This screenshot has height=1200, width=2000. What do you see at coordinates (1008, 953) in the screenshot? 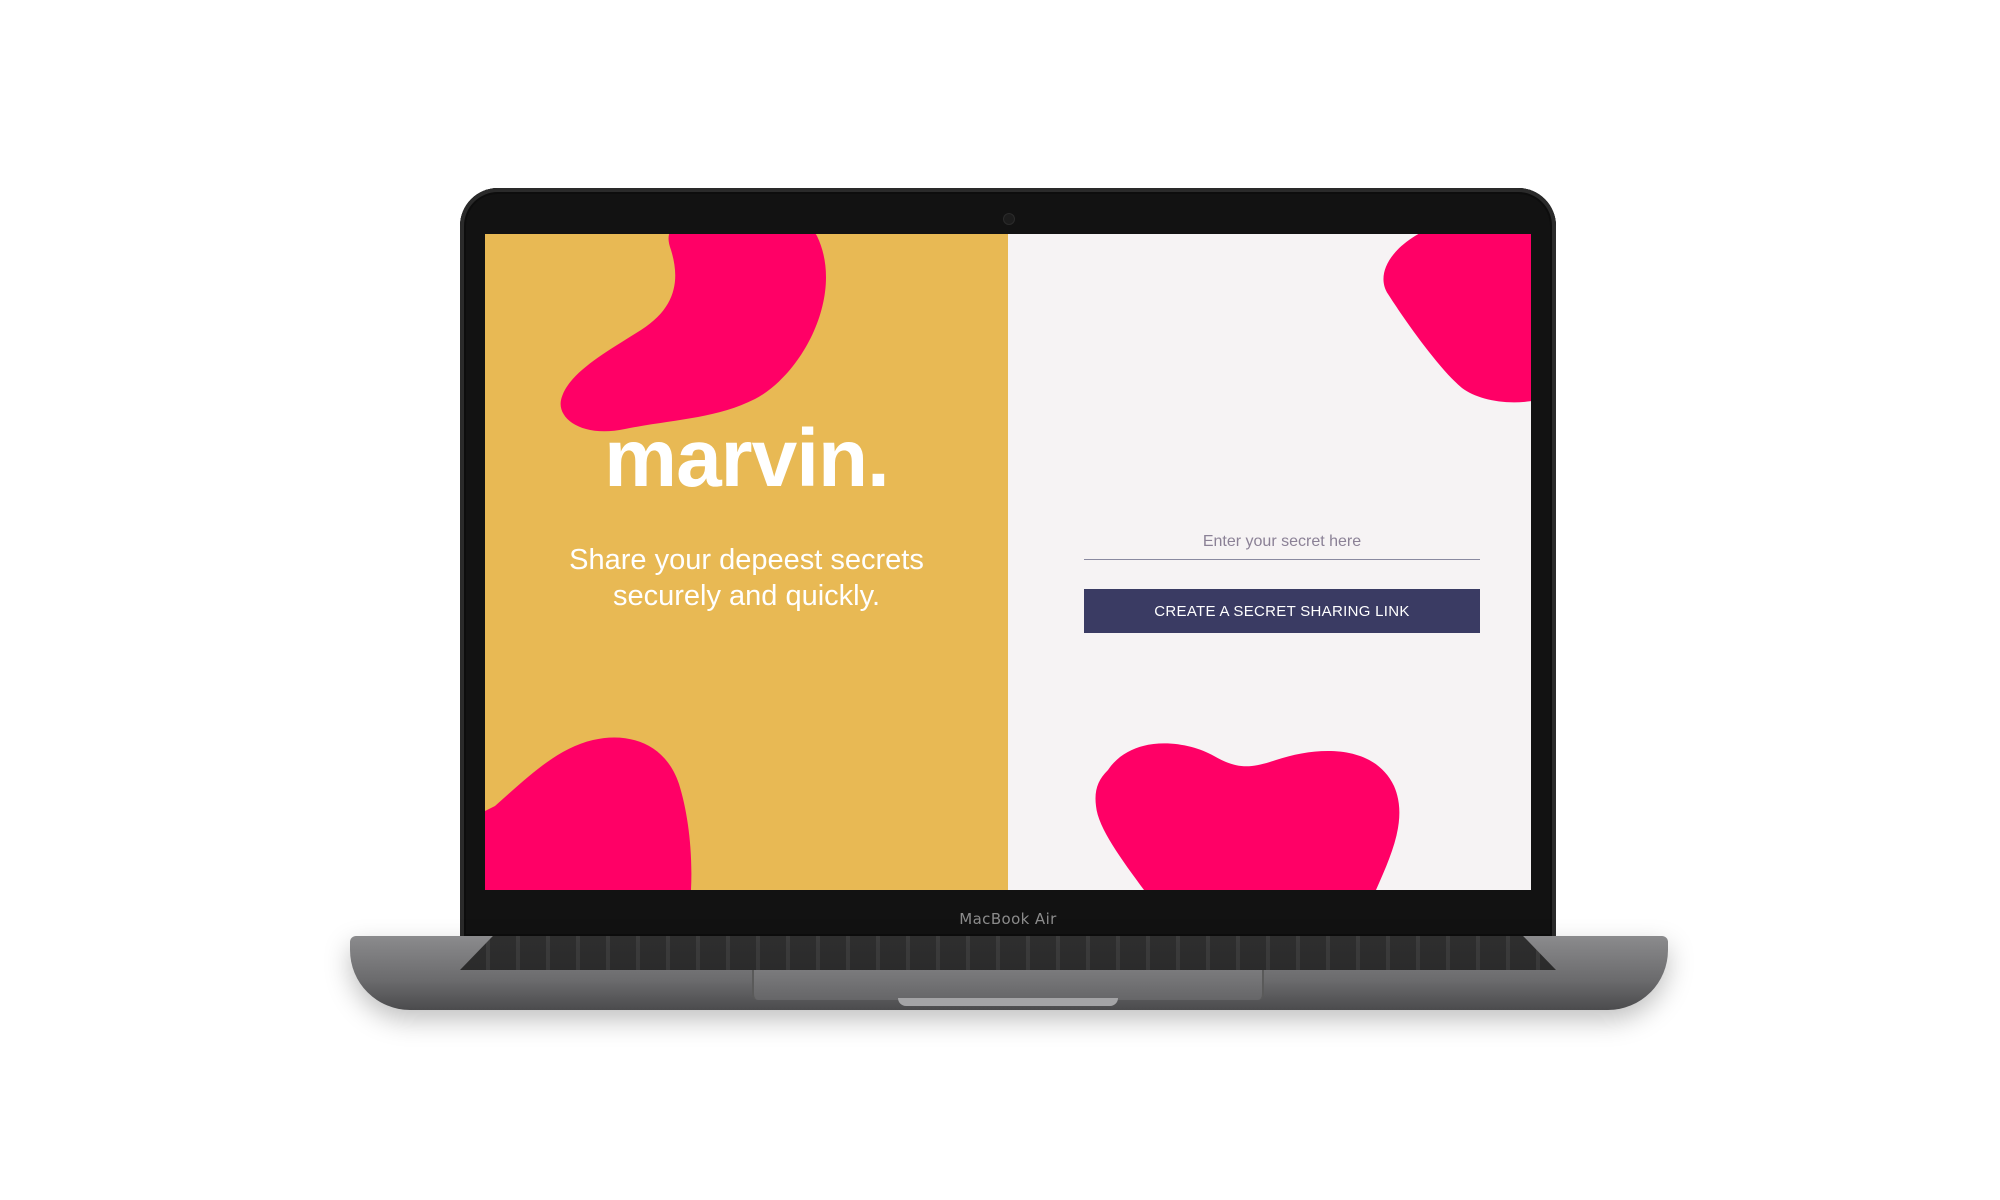
I see `laptop-keyboard` at bounding box center [1008, 953].